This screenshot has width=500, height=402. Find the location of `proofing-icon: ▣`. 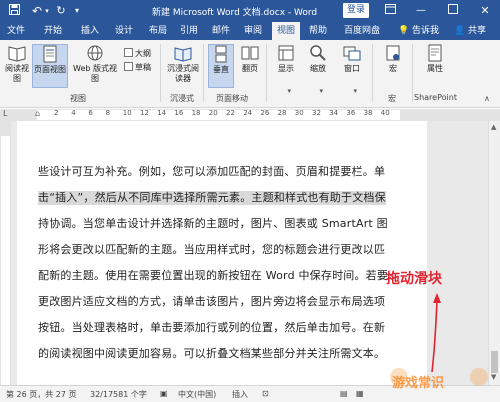

proofing-icon: ▣ is located at coordinates (164, 393).